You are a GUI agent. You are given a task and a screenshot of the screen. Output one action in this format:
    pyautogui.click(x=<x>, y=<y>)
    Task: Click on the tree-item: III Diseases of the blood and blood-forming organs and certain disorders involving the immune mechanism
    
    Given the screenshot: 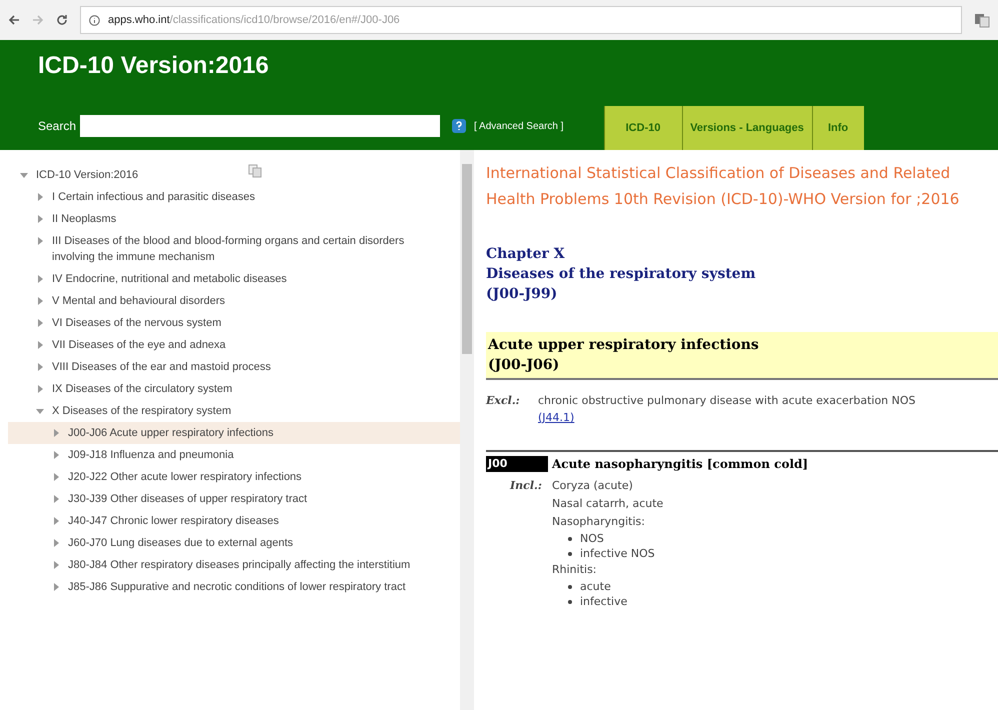 What is the action you would take?
    pyautogui.click(x=246, y=249)
    